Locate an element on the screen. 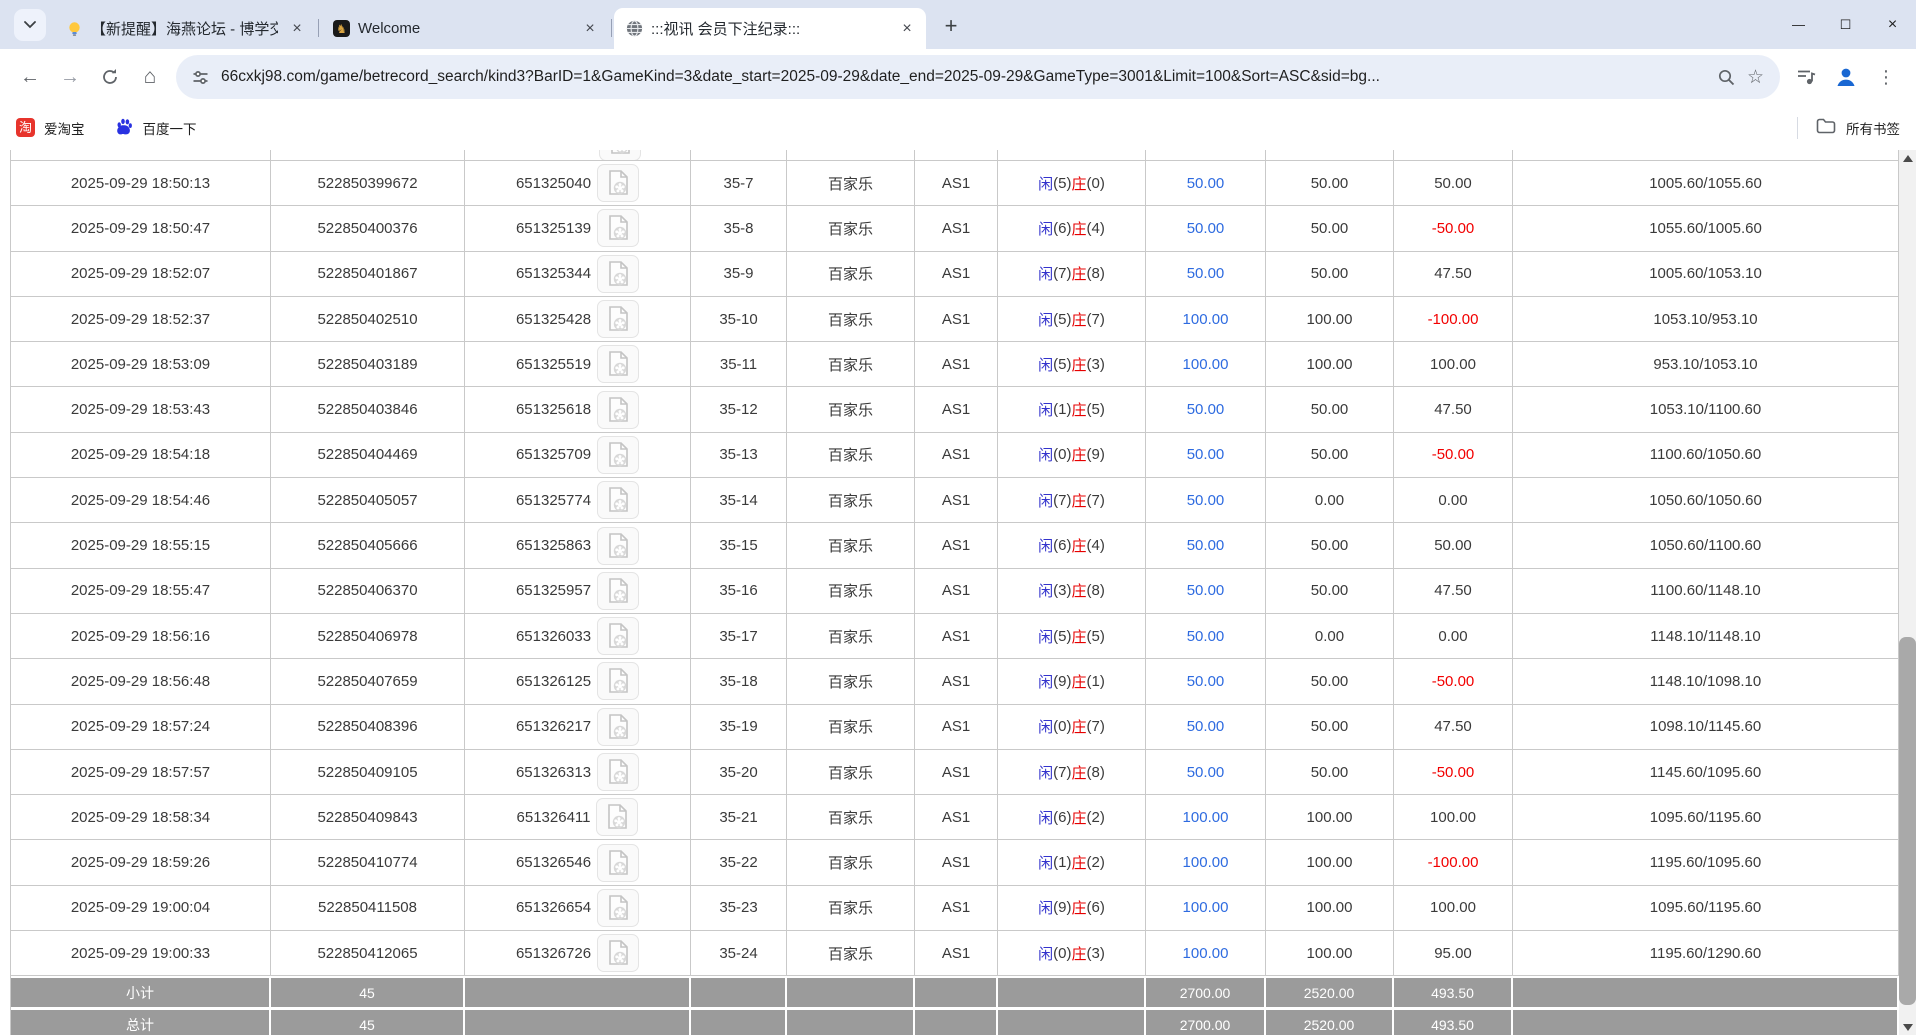 The height and width of the screenshot is (1035, 1916). all-bookmarks-button: 所有书签 is located at coordinates (1848, 127).